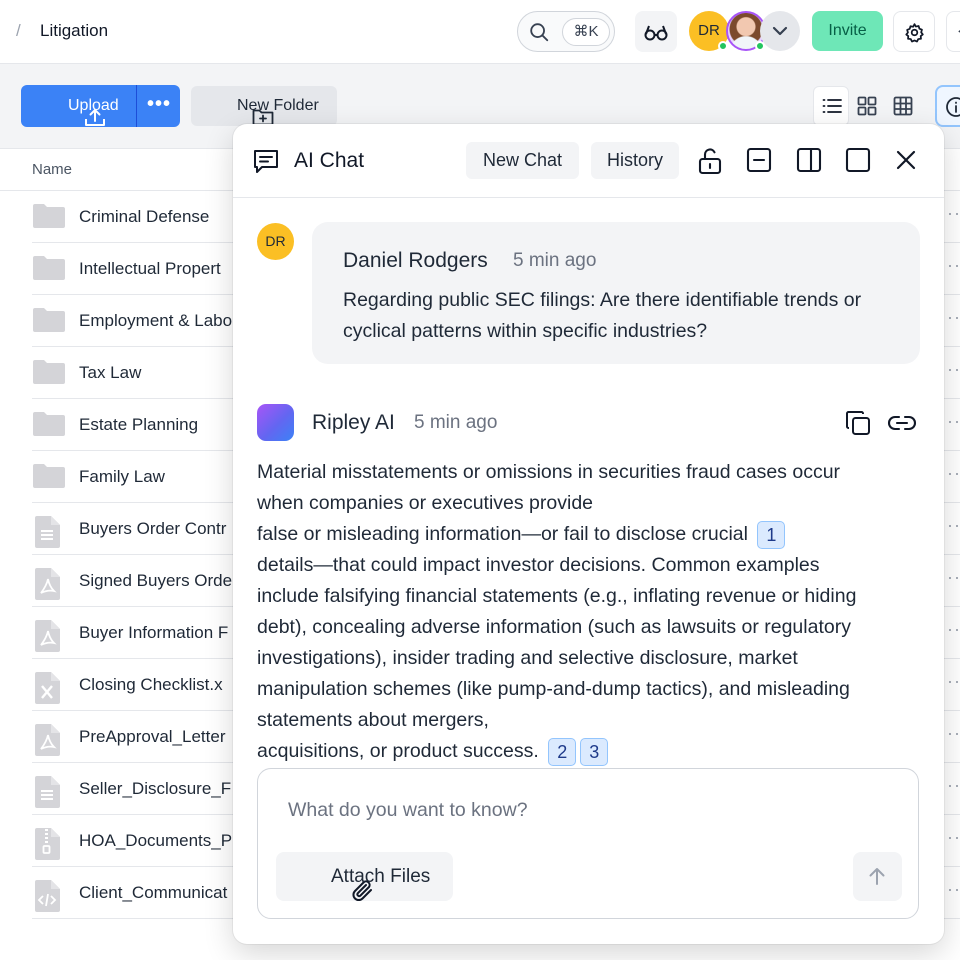  Describe the element at coordinates (562, 751) in the screenshot. I see `citation-badge: 2` at that location.